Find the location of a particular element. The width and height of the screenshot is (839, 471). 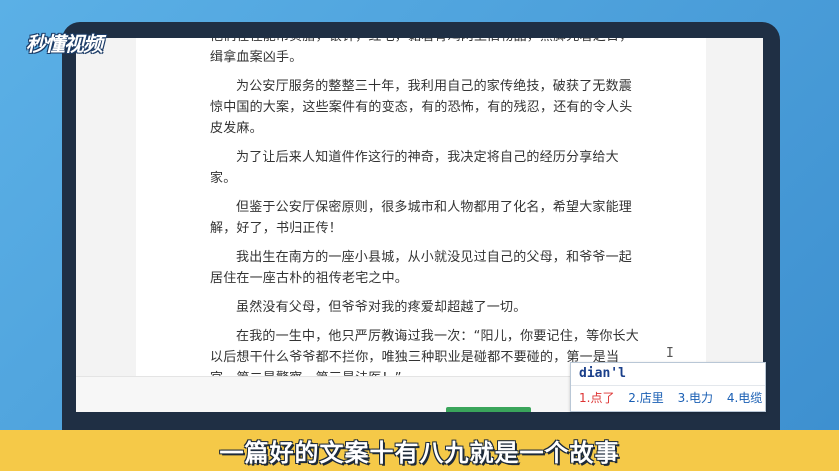

ime-candidate: 4.电缆 is located at coordinates (744, 397).